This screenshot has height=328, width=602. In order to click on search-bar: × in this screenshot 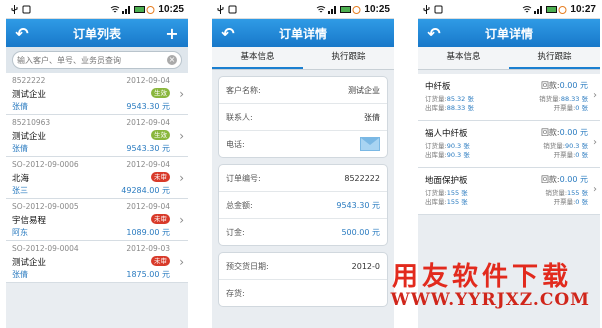, I will do `click(97, 60)`.